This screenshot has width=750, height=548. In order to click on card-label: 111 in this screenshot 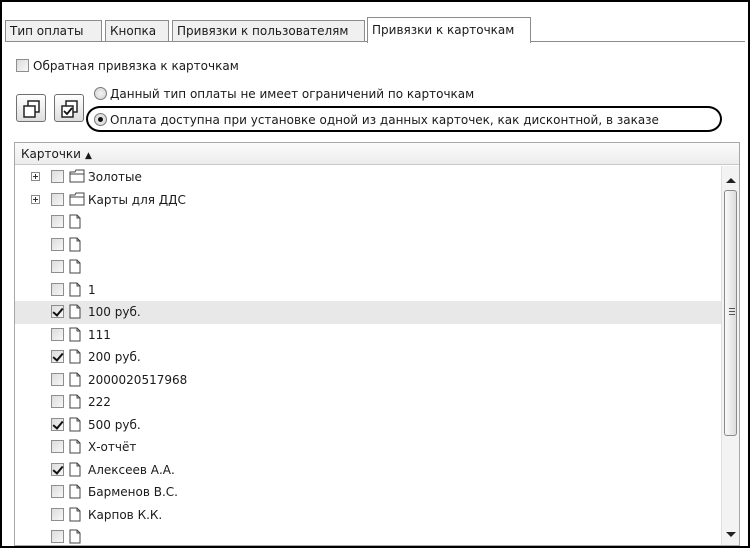, I will do `click(99, 334)`.